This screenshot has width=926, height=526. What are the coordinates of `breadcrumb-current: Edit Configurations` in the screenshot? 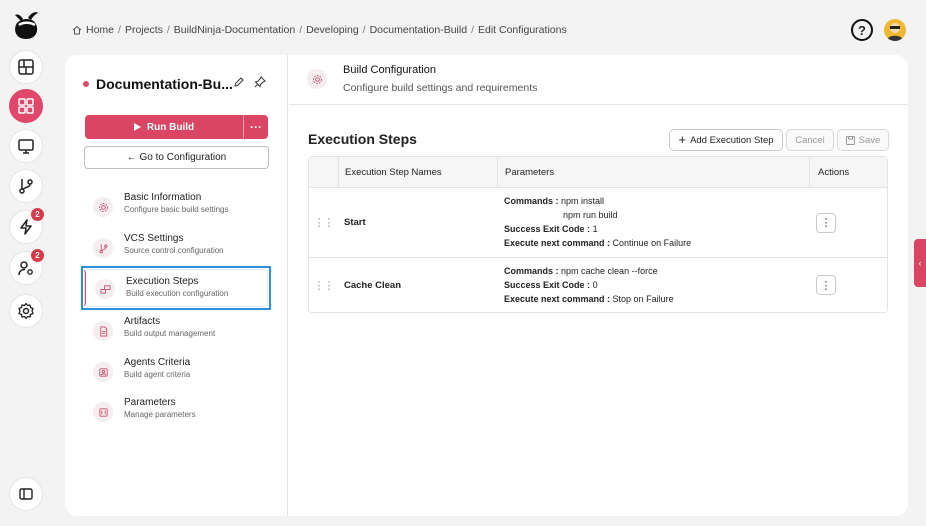 It's located at (522, 30).